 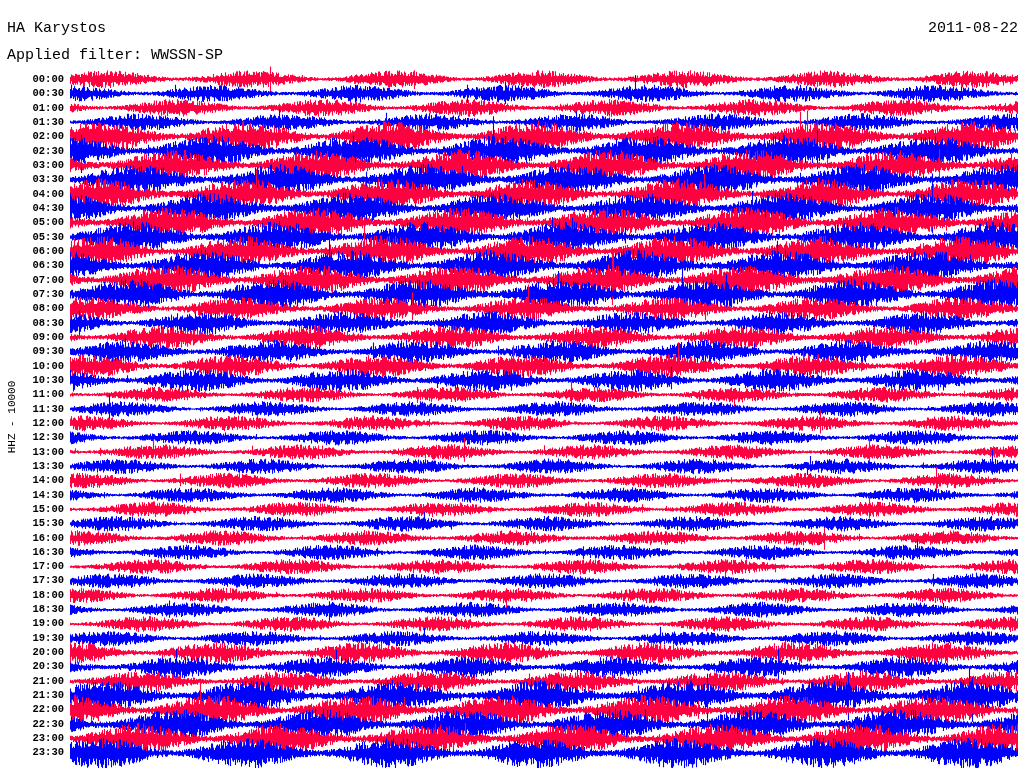 What do you see at coordinates (48, 394) in the screenshot?
I see `time-label: 11:00` at bounding box center [48, 394].